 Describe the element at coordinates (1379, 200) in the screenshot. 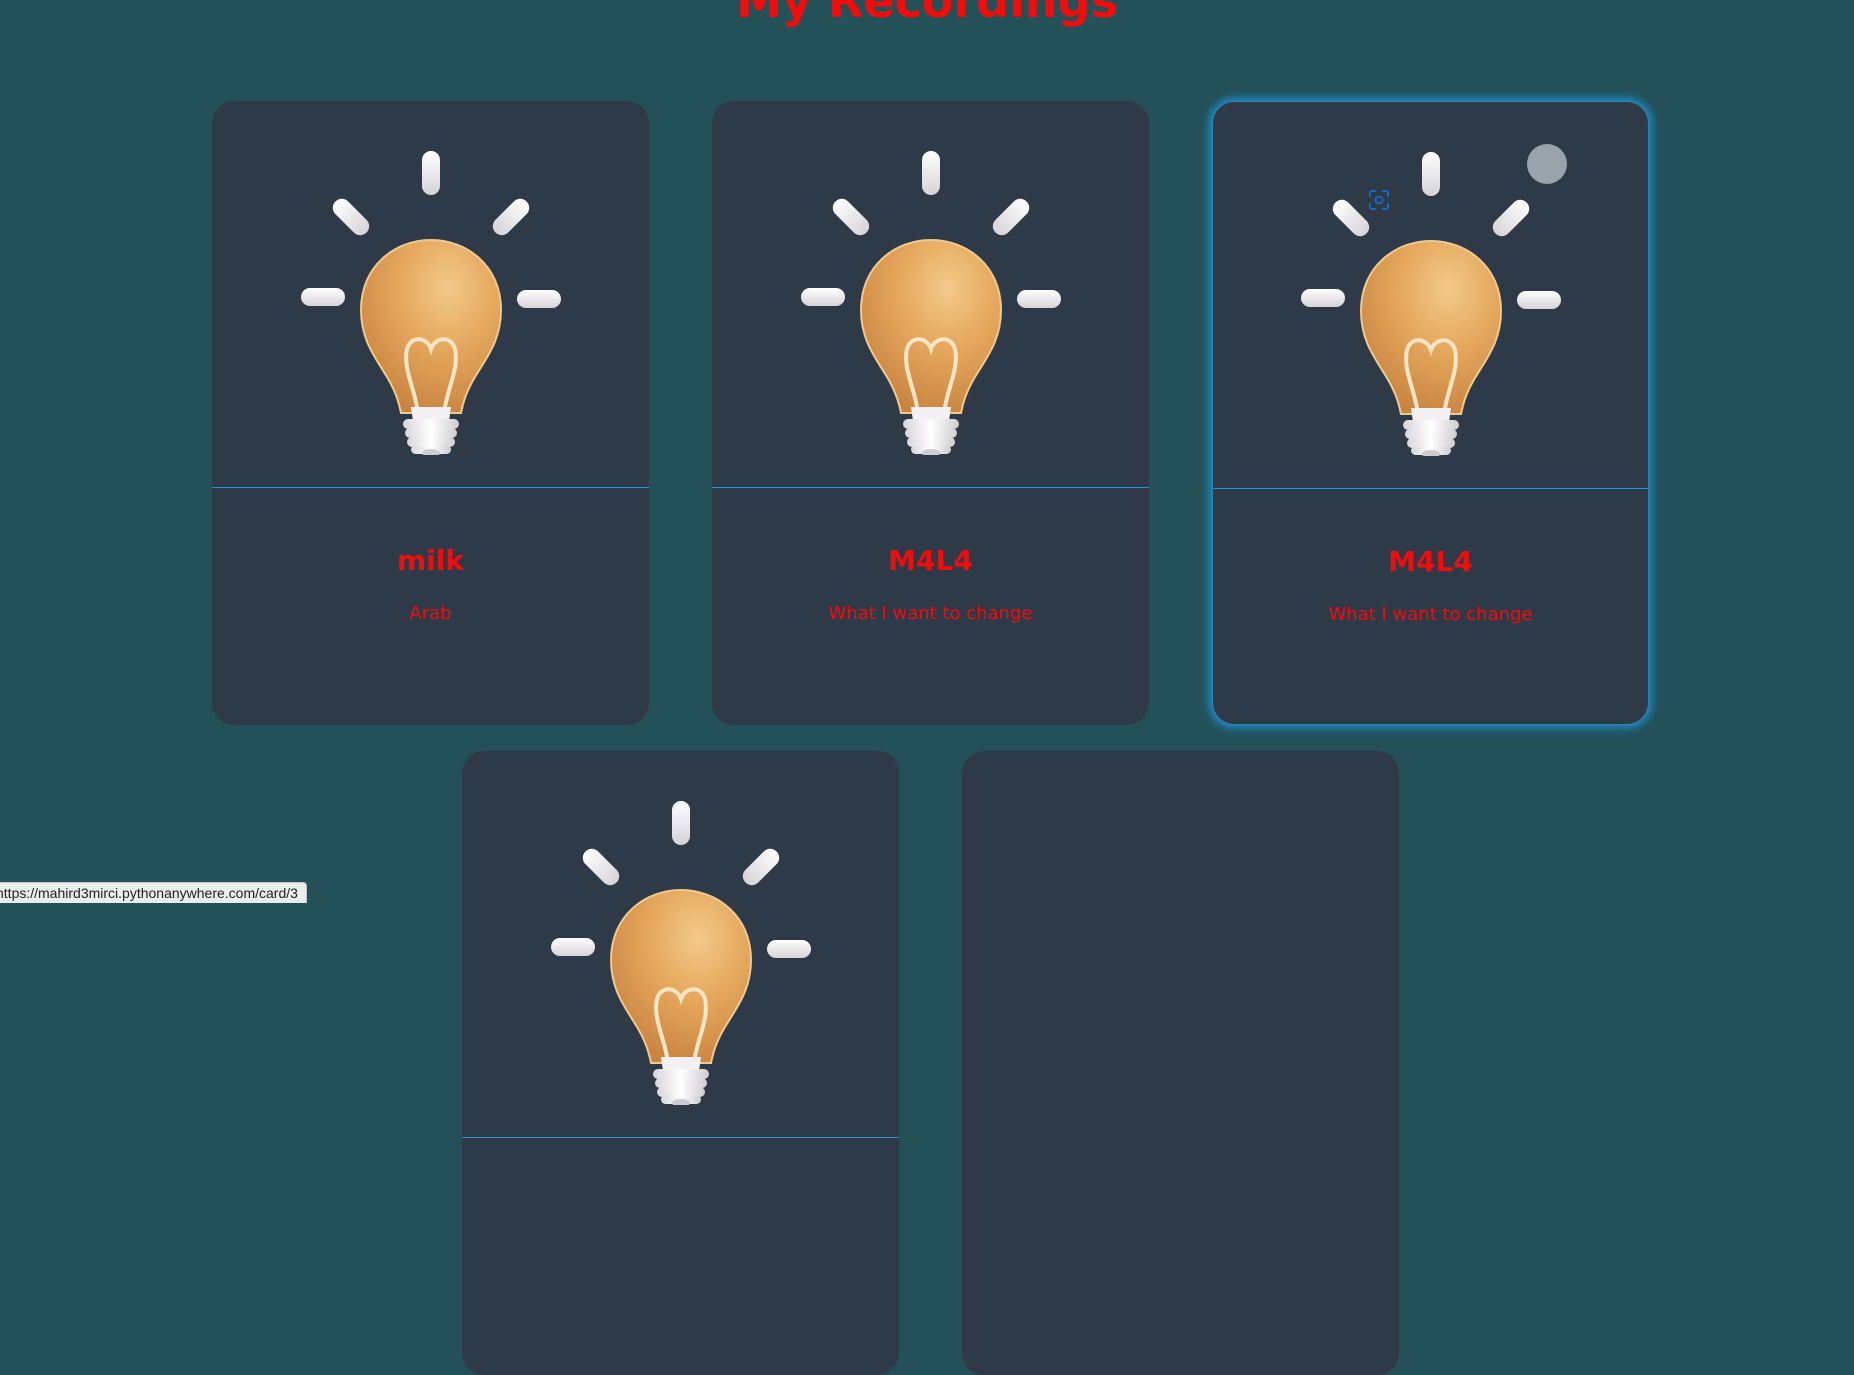

I see `google-lens-icon` at that location.